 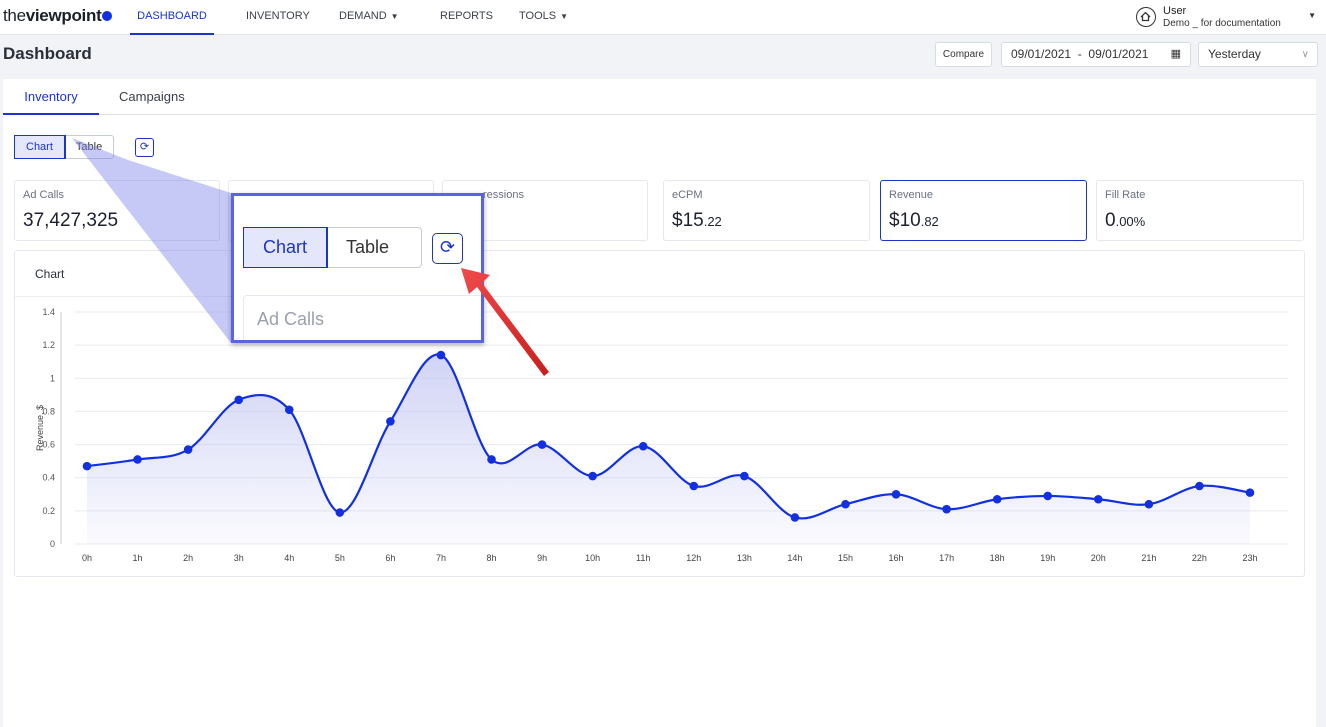 I want to click on kpi-label: eCPM, so click(x=687, y=195).